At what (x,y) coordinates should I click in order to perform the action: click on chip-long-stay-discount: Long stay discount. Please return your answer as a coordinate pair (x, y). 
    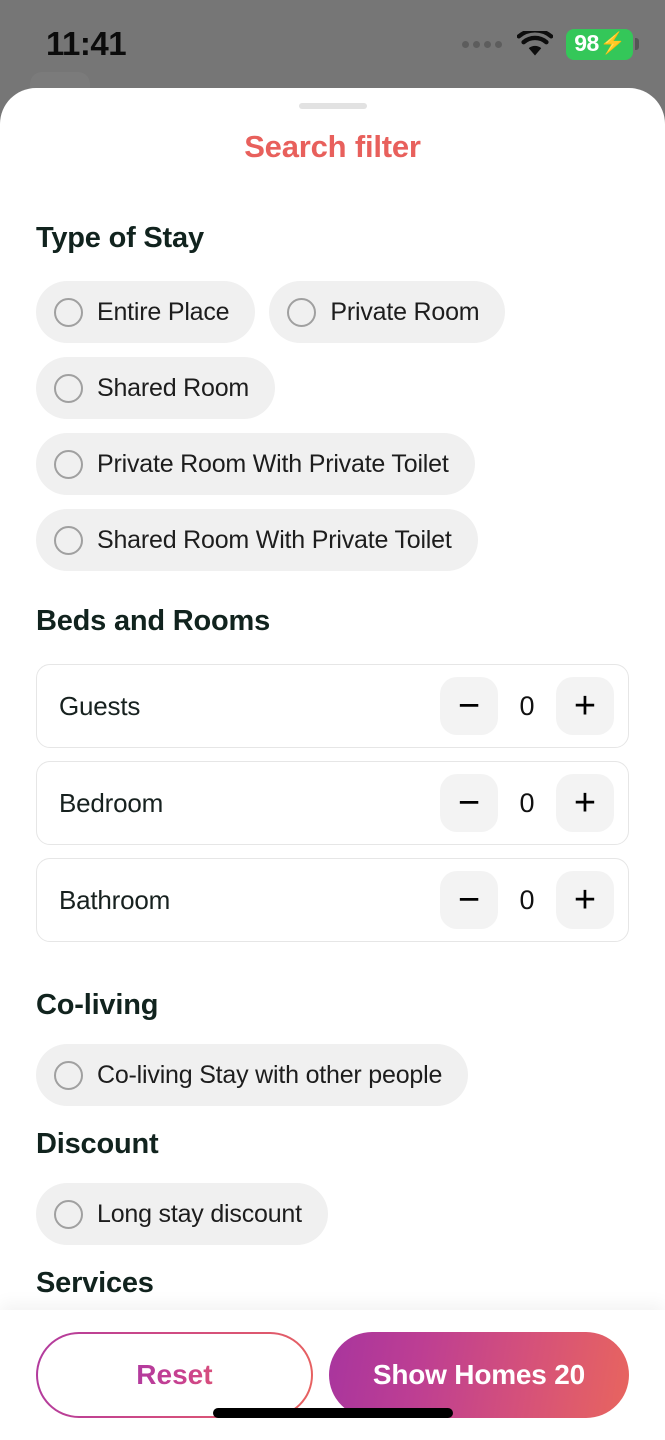
    Looking at the image, I should click on (182, 1214).